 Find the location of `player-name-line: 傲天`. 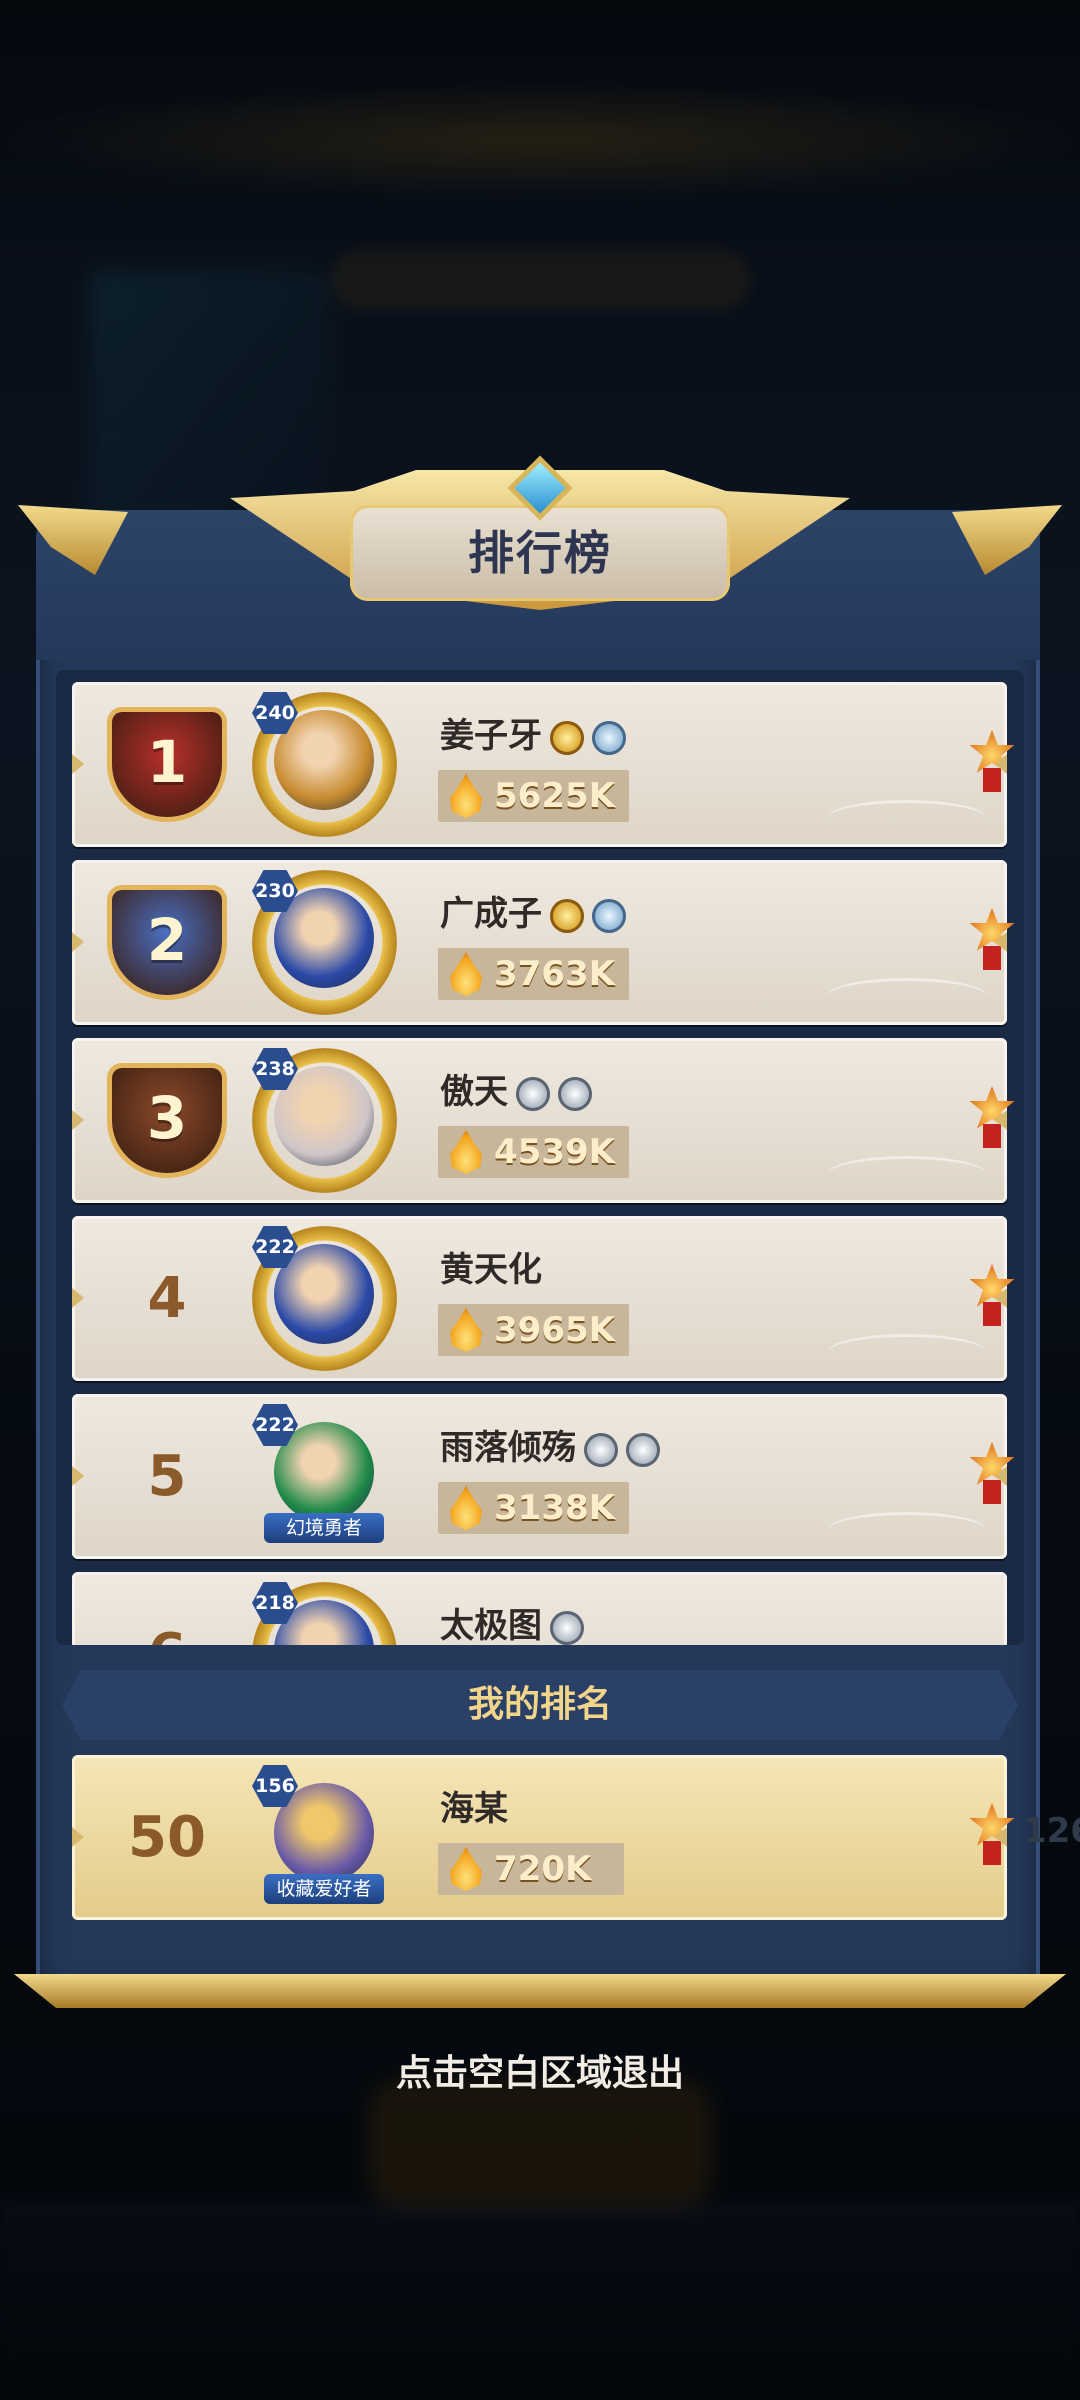

player-name-line: 傲天 is located at coordinates (516, 1088).